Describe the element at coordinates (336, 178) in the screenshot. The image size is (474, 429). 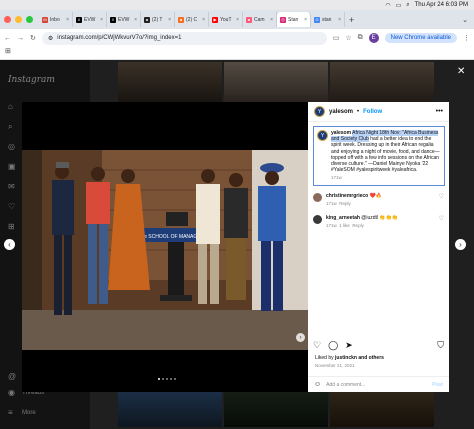
I see `caption-age: 171w` at that location.